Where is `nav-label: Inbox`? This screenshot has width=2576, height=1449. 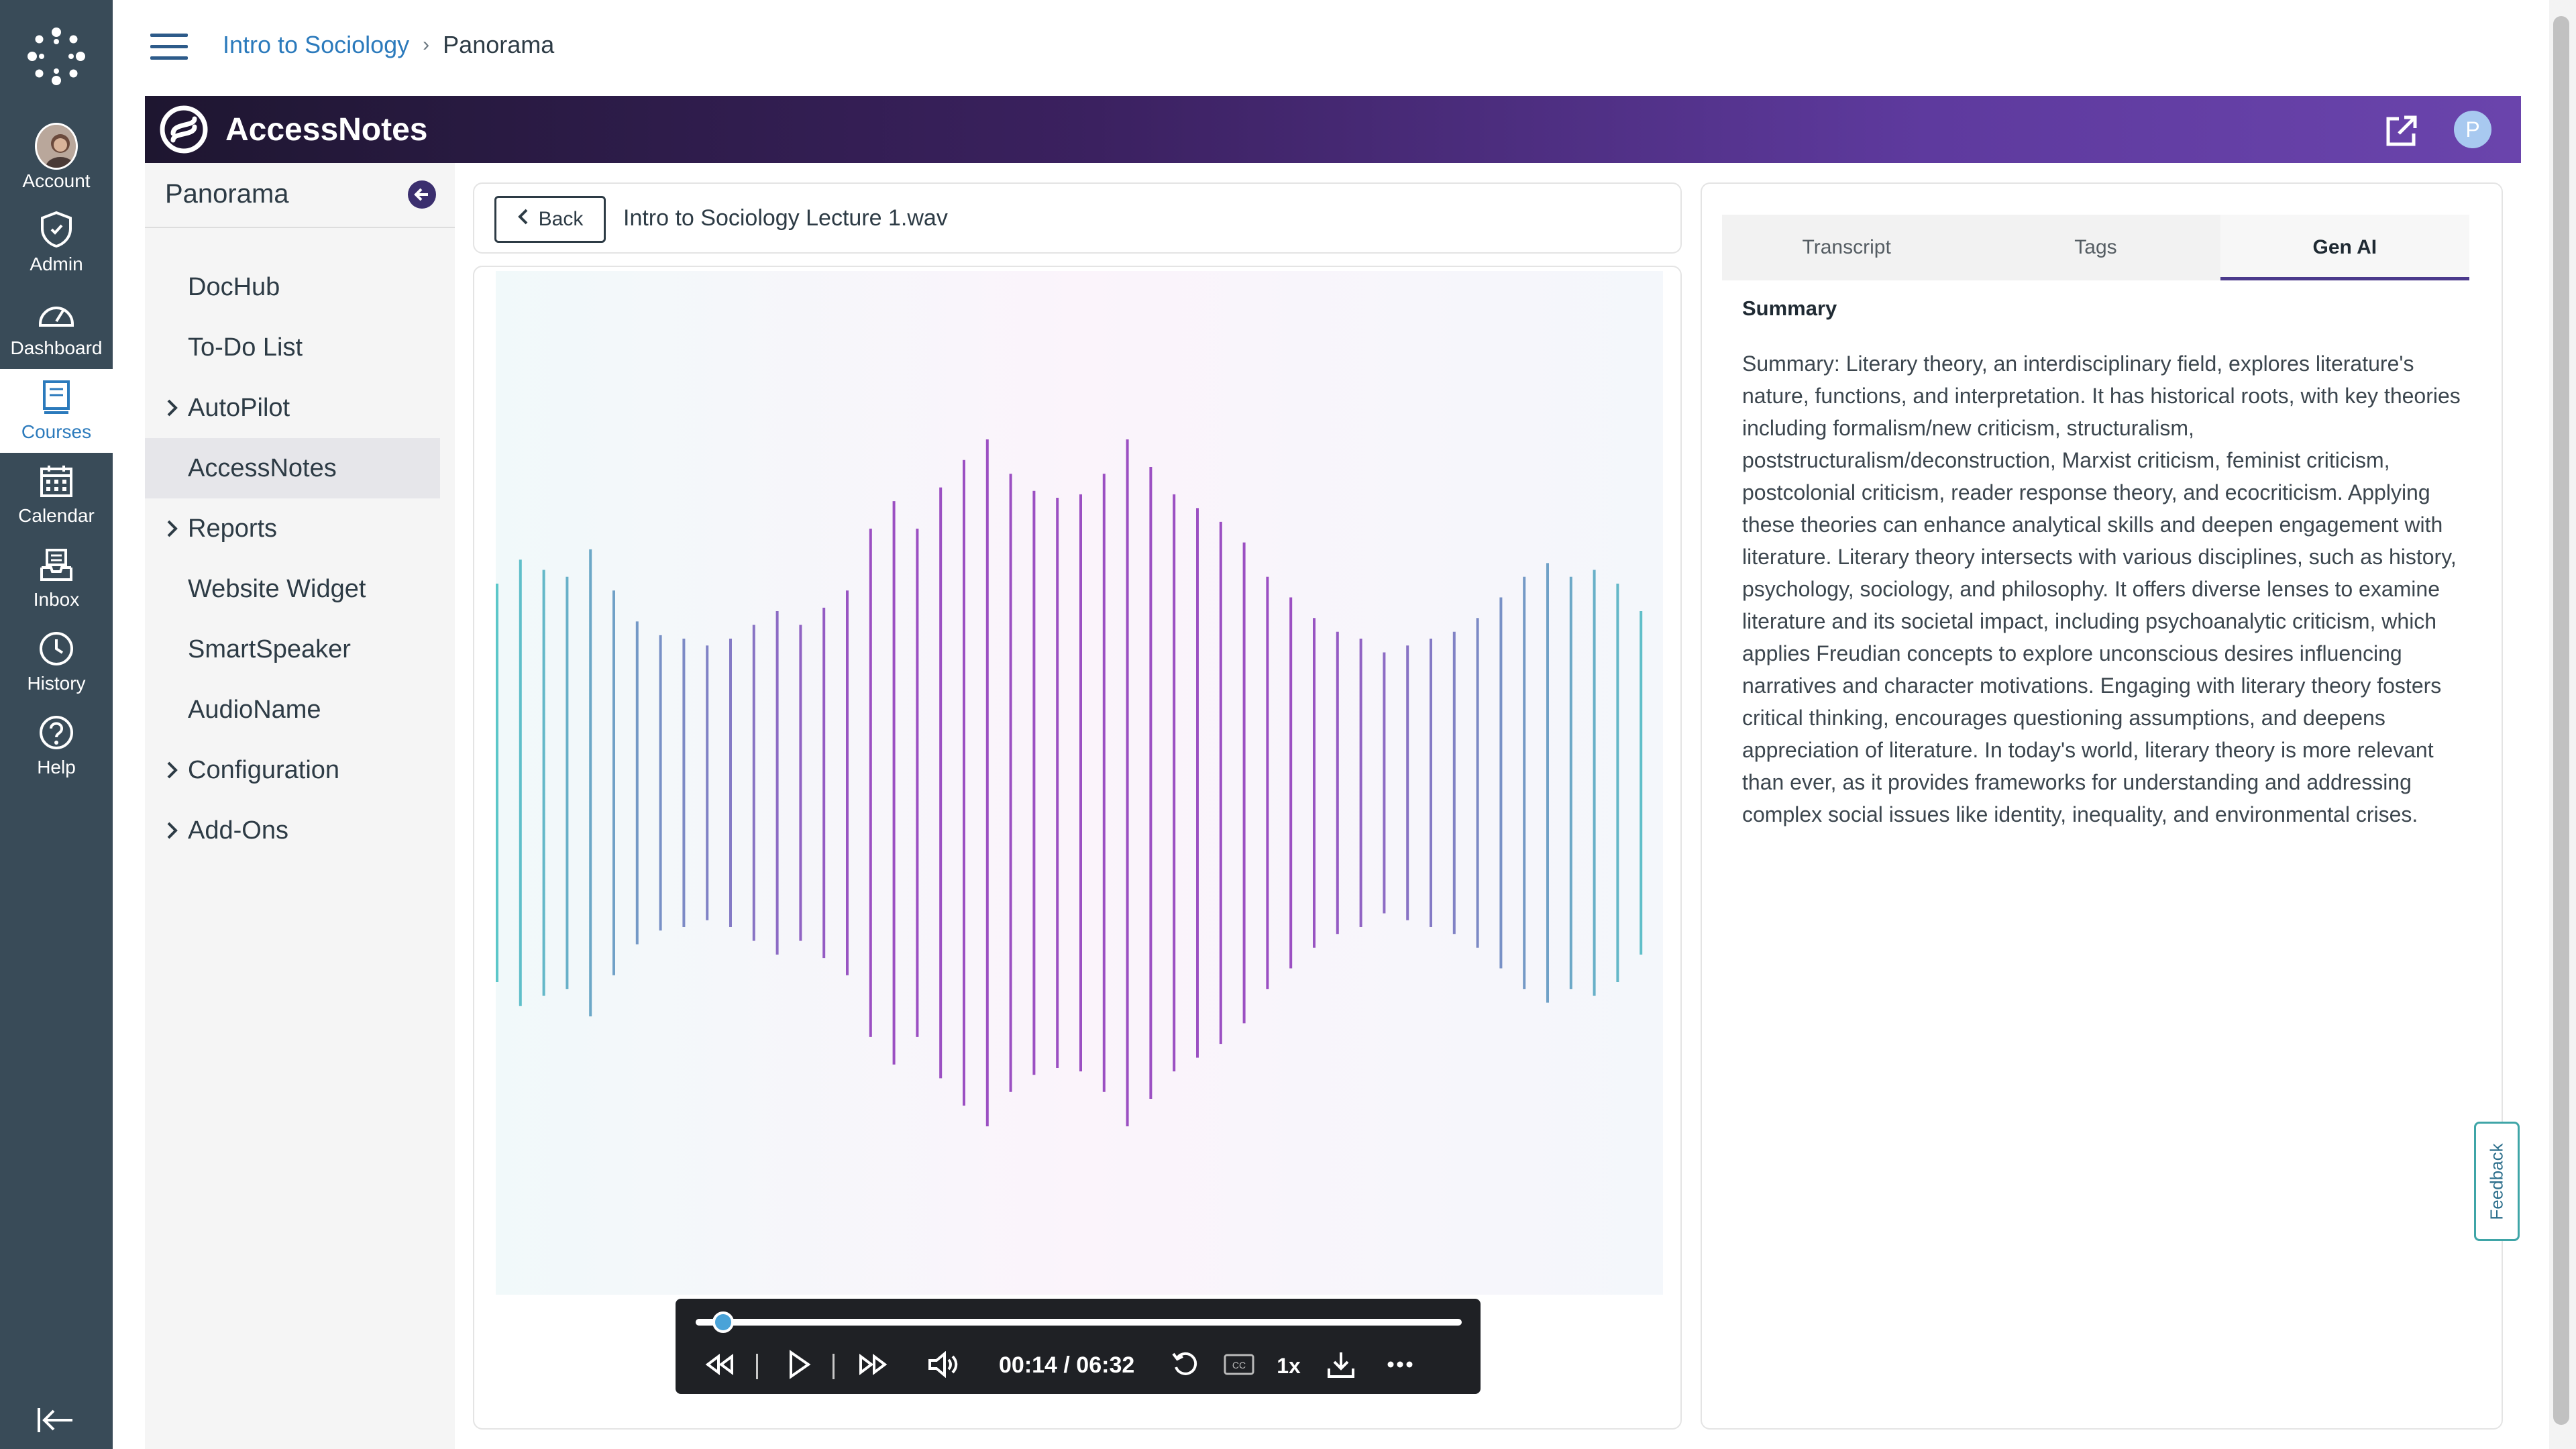 nav-label: Inbox is located at coordinates (56, 599).